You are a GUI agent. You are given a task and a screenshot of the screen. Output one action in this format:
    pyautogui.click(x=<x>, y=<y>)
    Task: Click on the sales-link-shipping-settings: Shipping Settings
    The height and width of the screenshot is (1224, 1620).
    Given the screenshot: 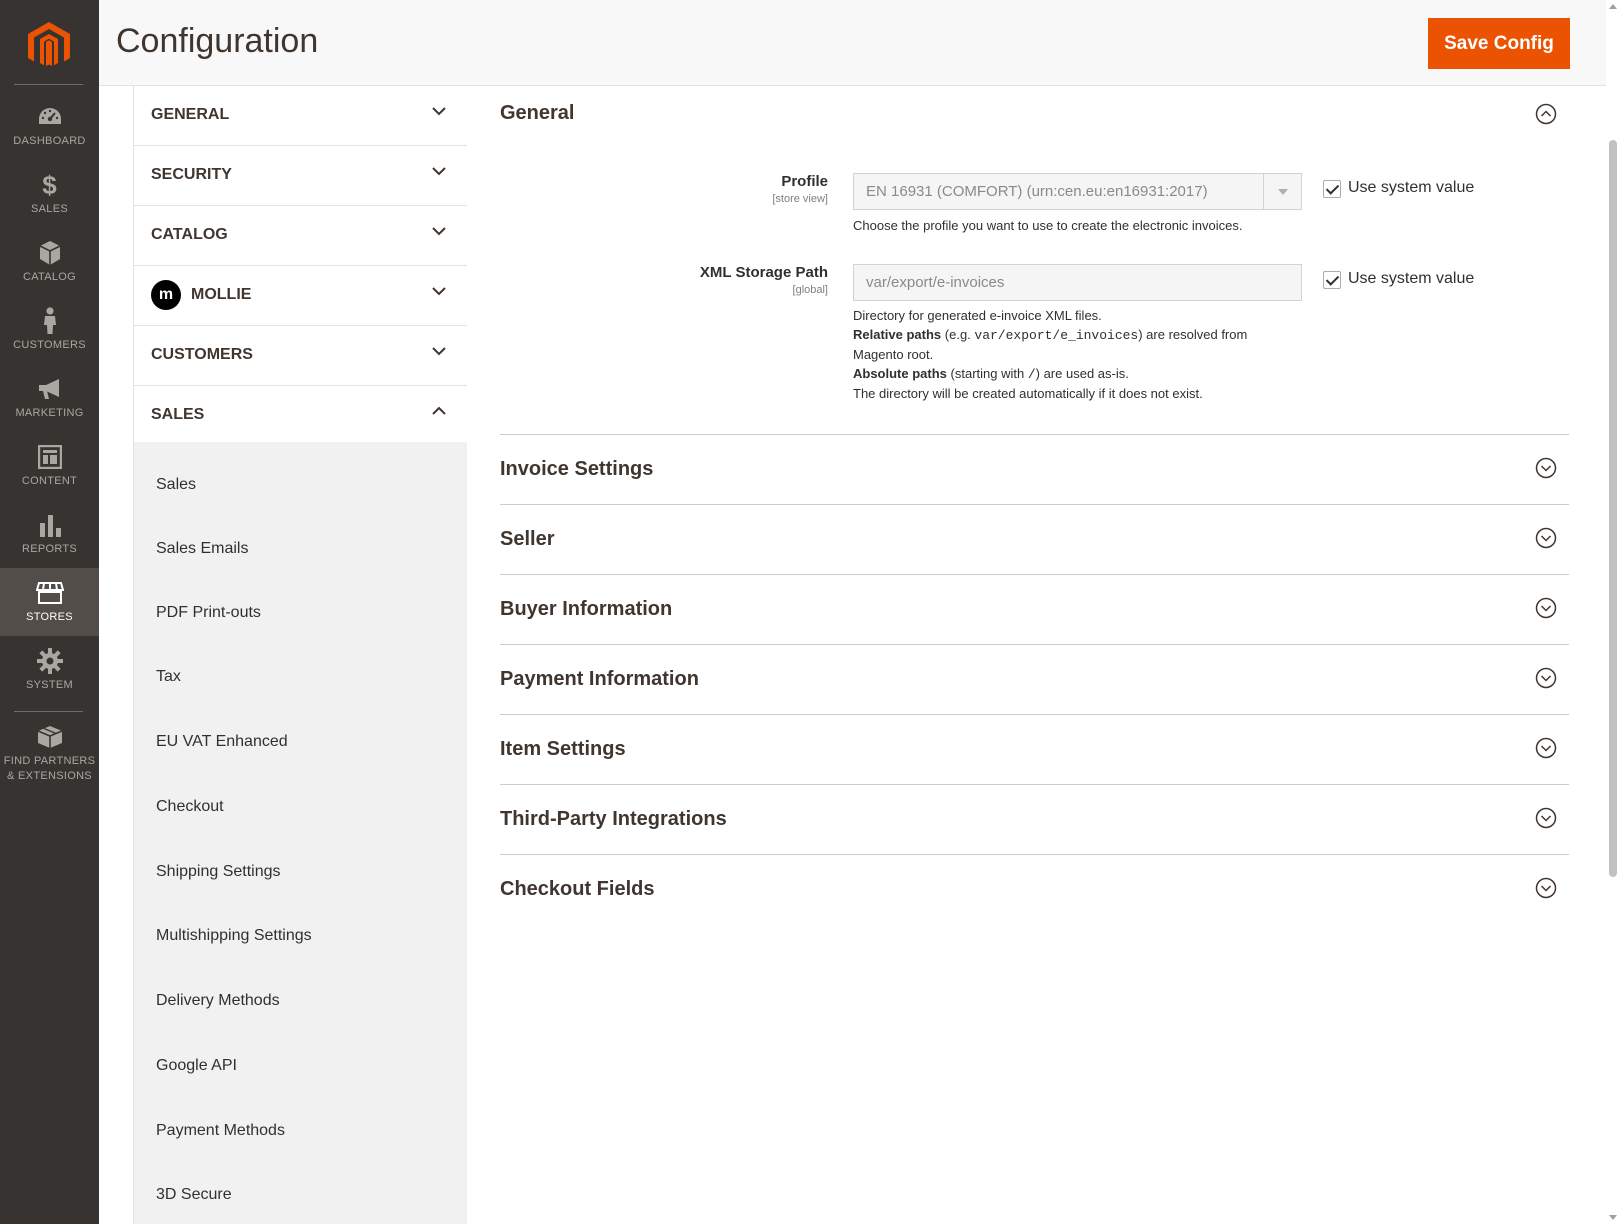 What is the action you would take?
    pyautogui.click(x=218, y=872)
    